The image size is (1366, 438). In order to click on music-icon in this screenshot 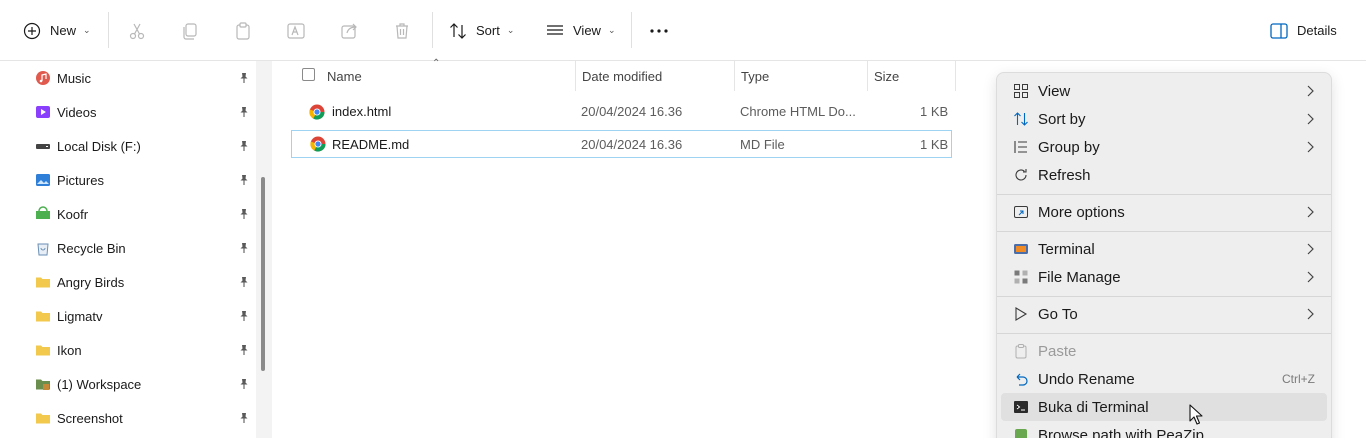, I will do `click(43, 78)`.